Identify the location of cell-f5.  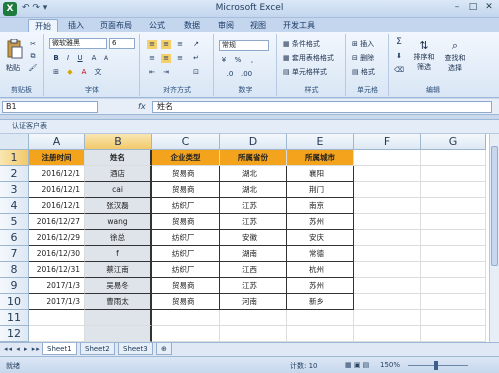
(387, 222).